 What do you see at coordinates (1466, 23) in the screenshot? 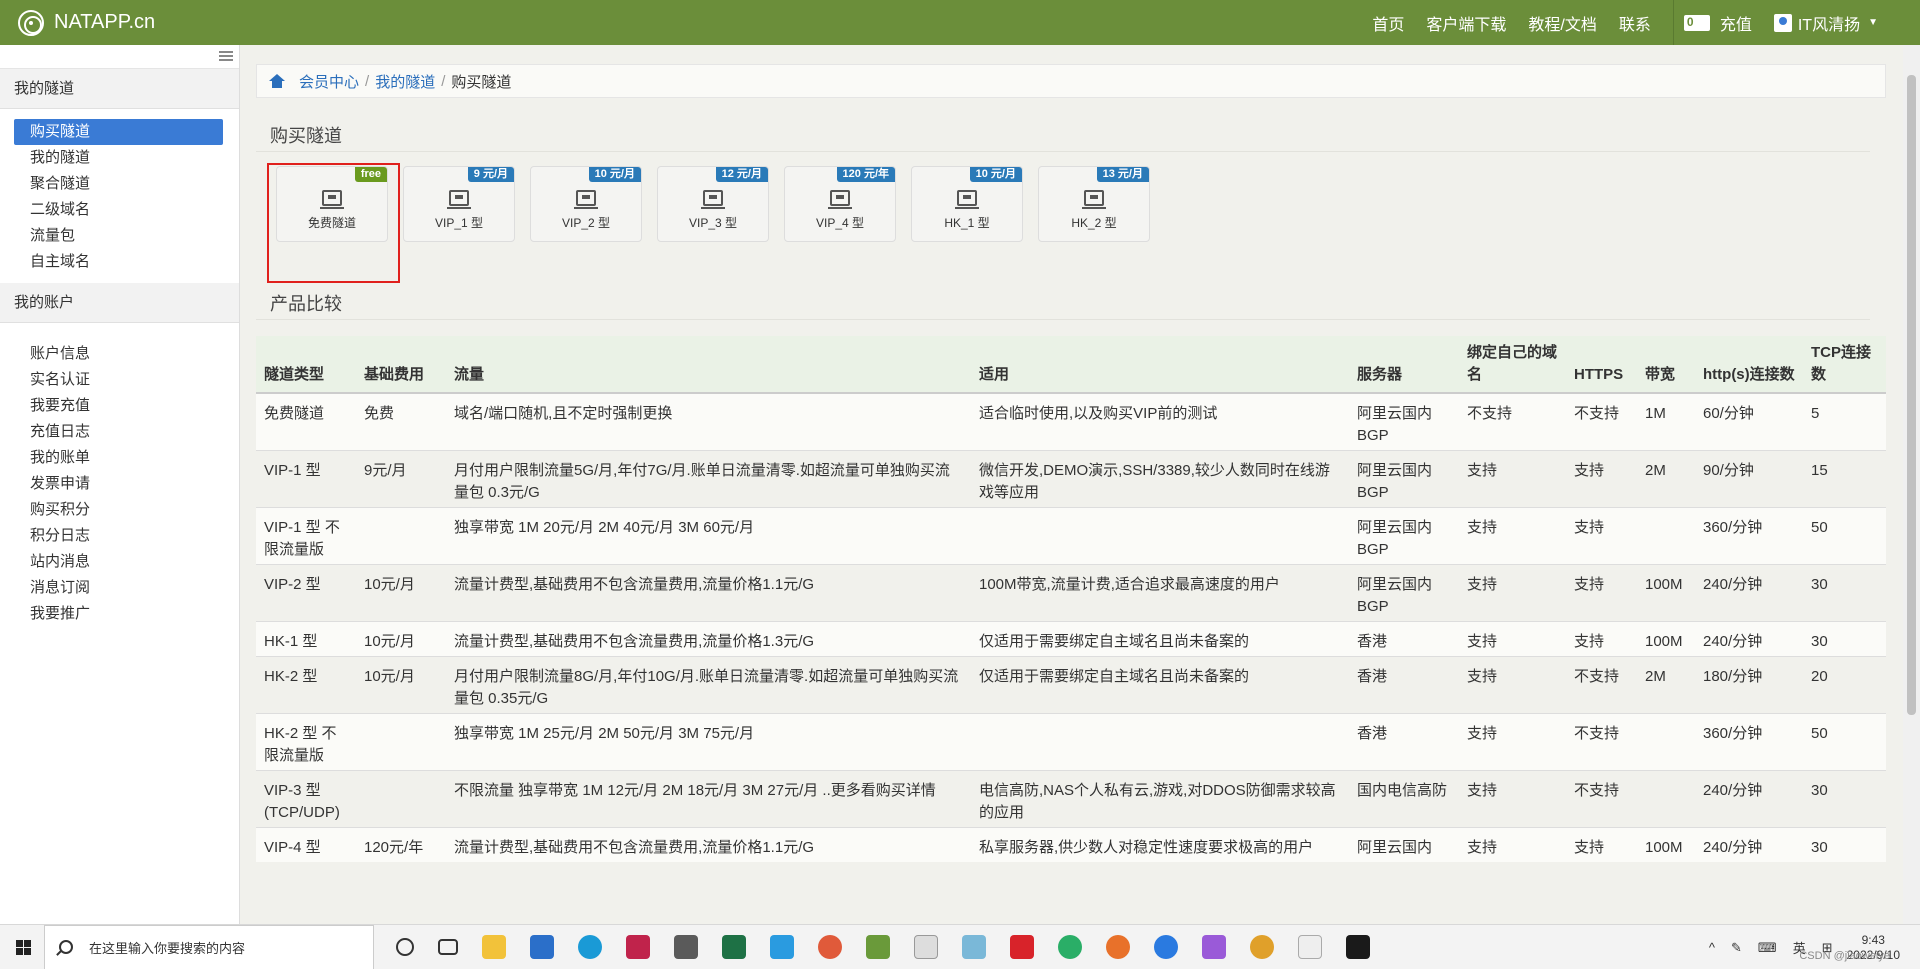
I see `nav-link-client-download: 客户端下载` at bounding box center [1466, 23].